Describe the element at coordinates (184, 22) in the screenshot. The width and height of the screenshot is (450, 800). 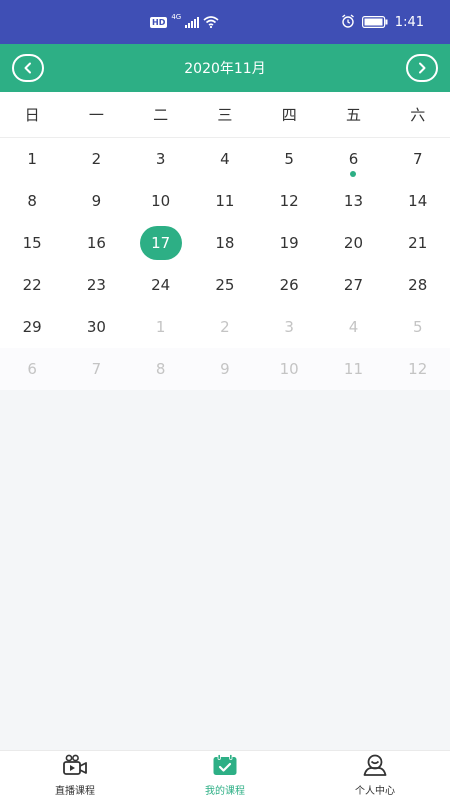
I see `status-indicators: HD 4G` at that location.